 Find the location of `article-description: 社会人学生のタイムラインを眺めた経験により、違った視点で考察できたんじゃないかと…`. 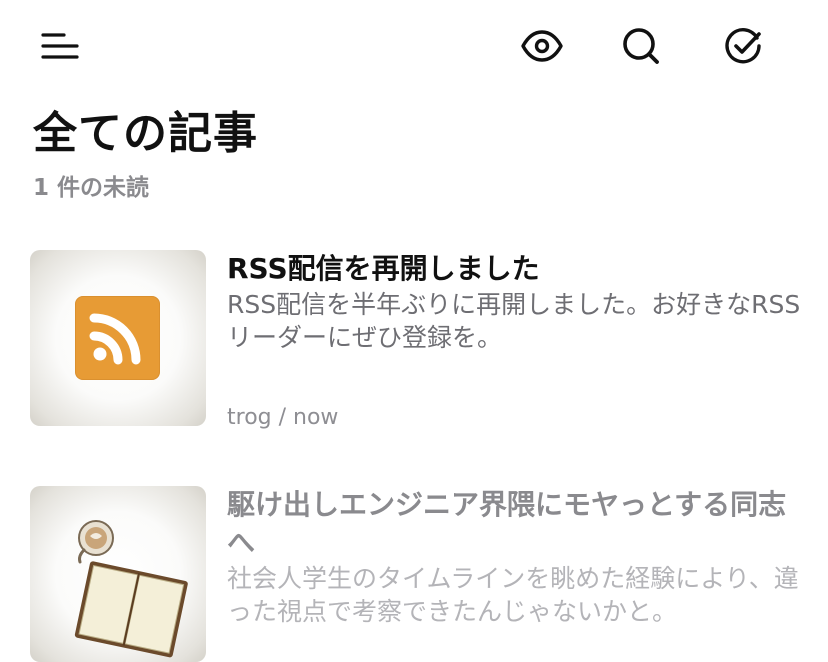

article-description: 社会人学生のタイムラインを眺めた経験により、違った視点で考察できたんじゃないかと… is located at coordinates (513, 595).